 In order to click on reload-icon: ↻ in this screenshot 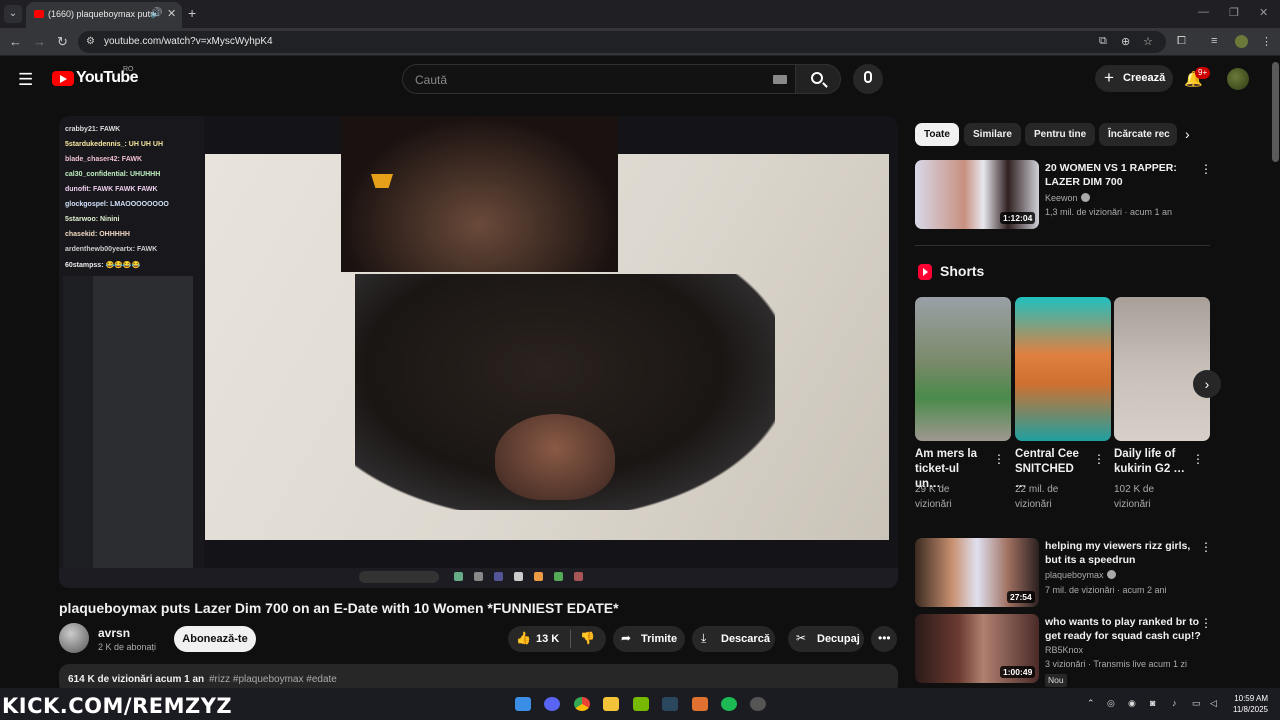, I will do `click(62, 42)`.